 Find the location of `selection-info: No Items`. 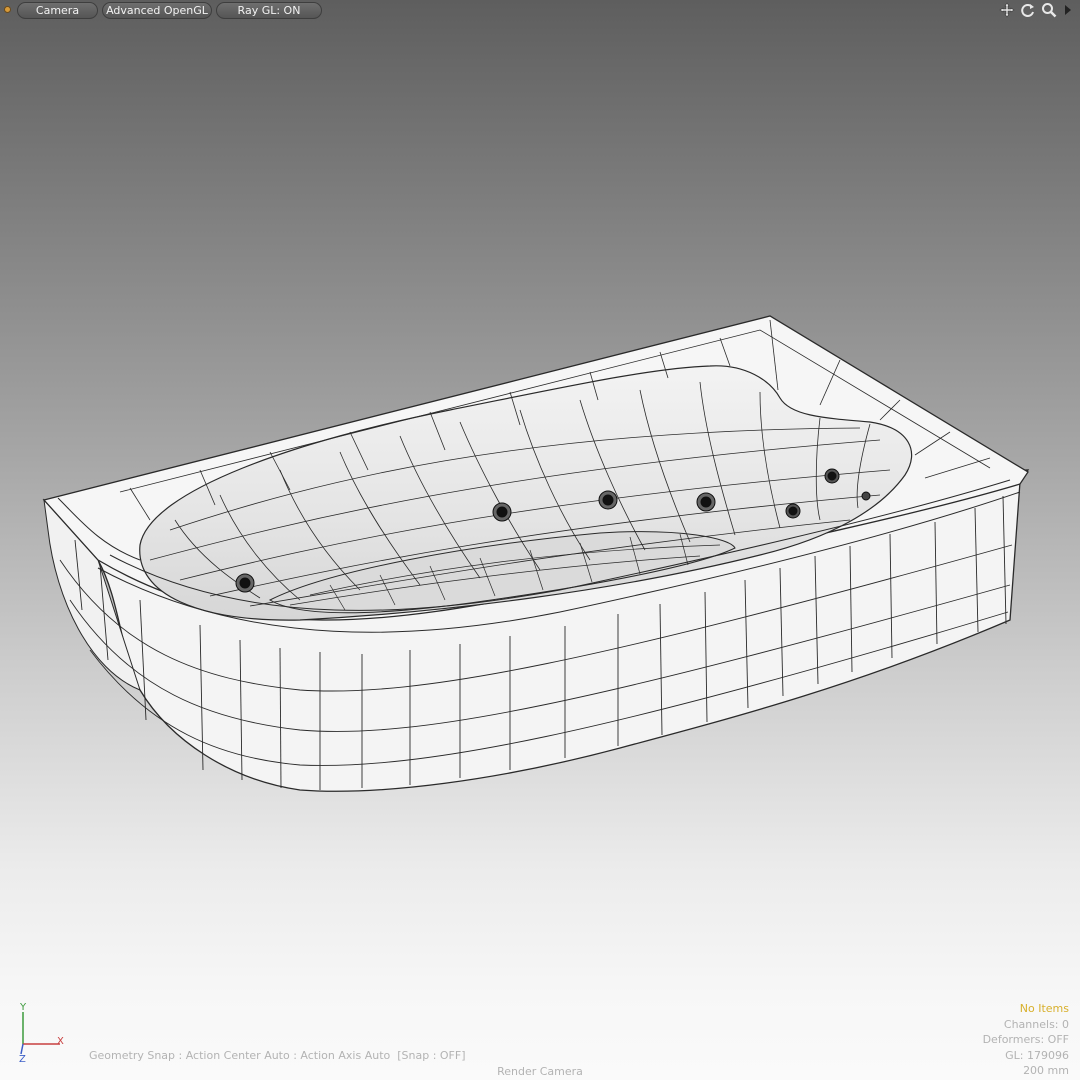

selection-info: No Items is located at coordinates (1044, 1008).